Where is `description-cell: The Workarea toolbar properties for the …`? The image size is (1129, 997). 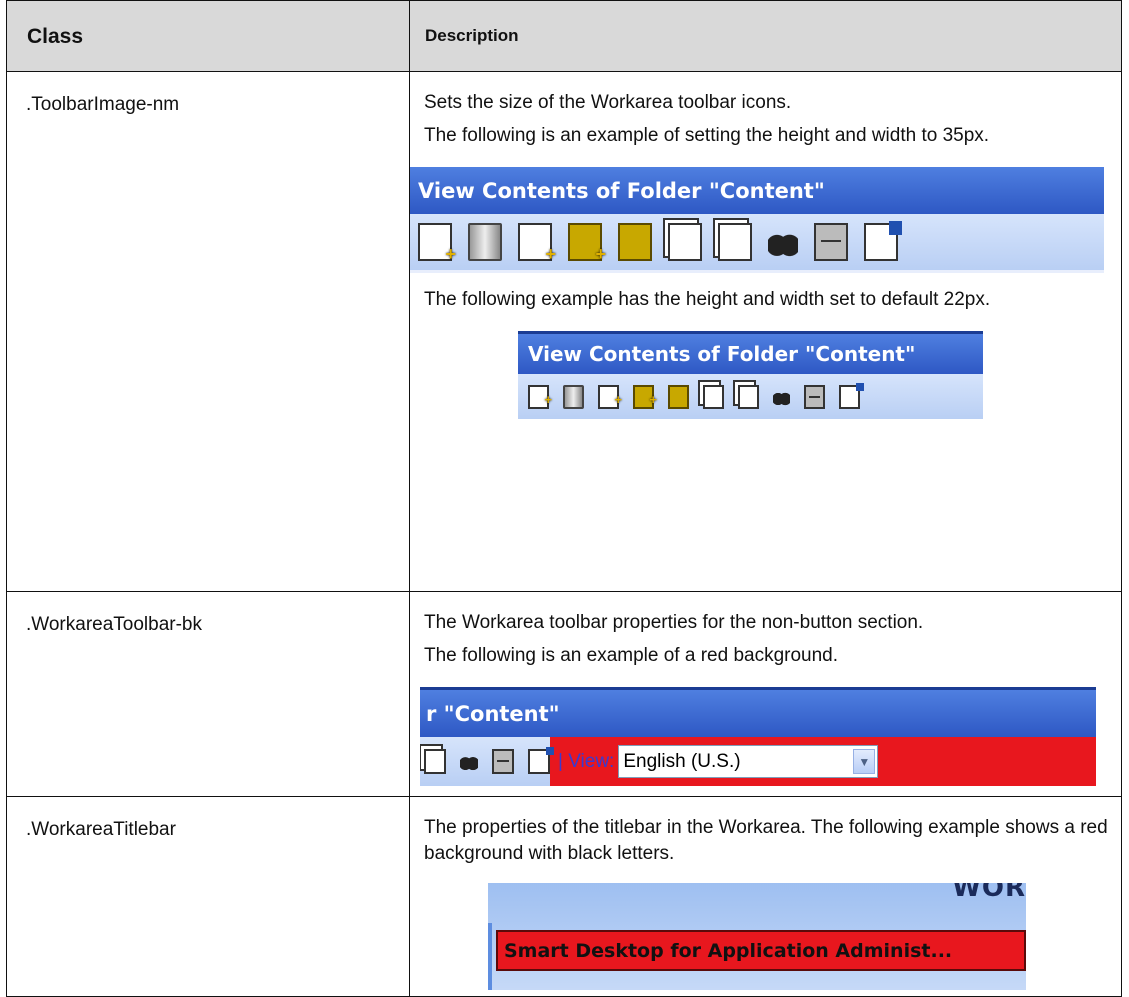 description-cell: The Workarea toolbar properties for the … is located at coordinates (765, 694).